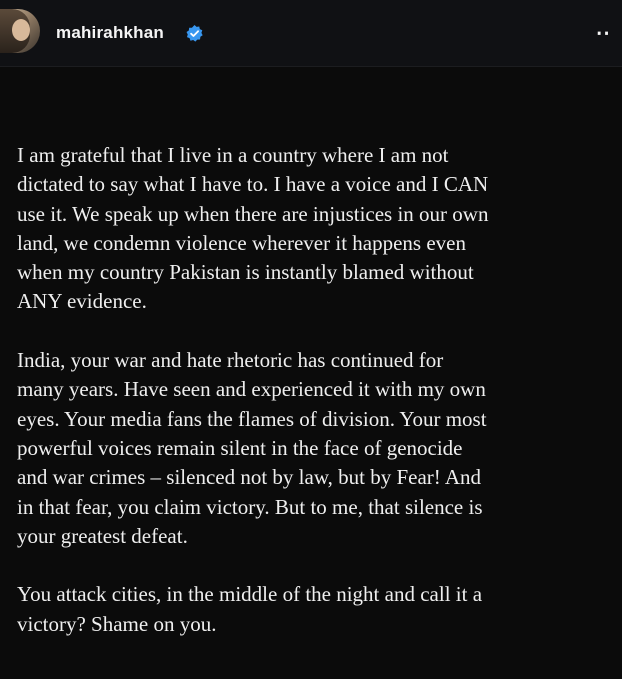 The image size is (622, 679). I want to click on more-options-icon: ⋅⋅, so click(609, 34).